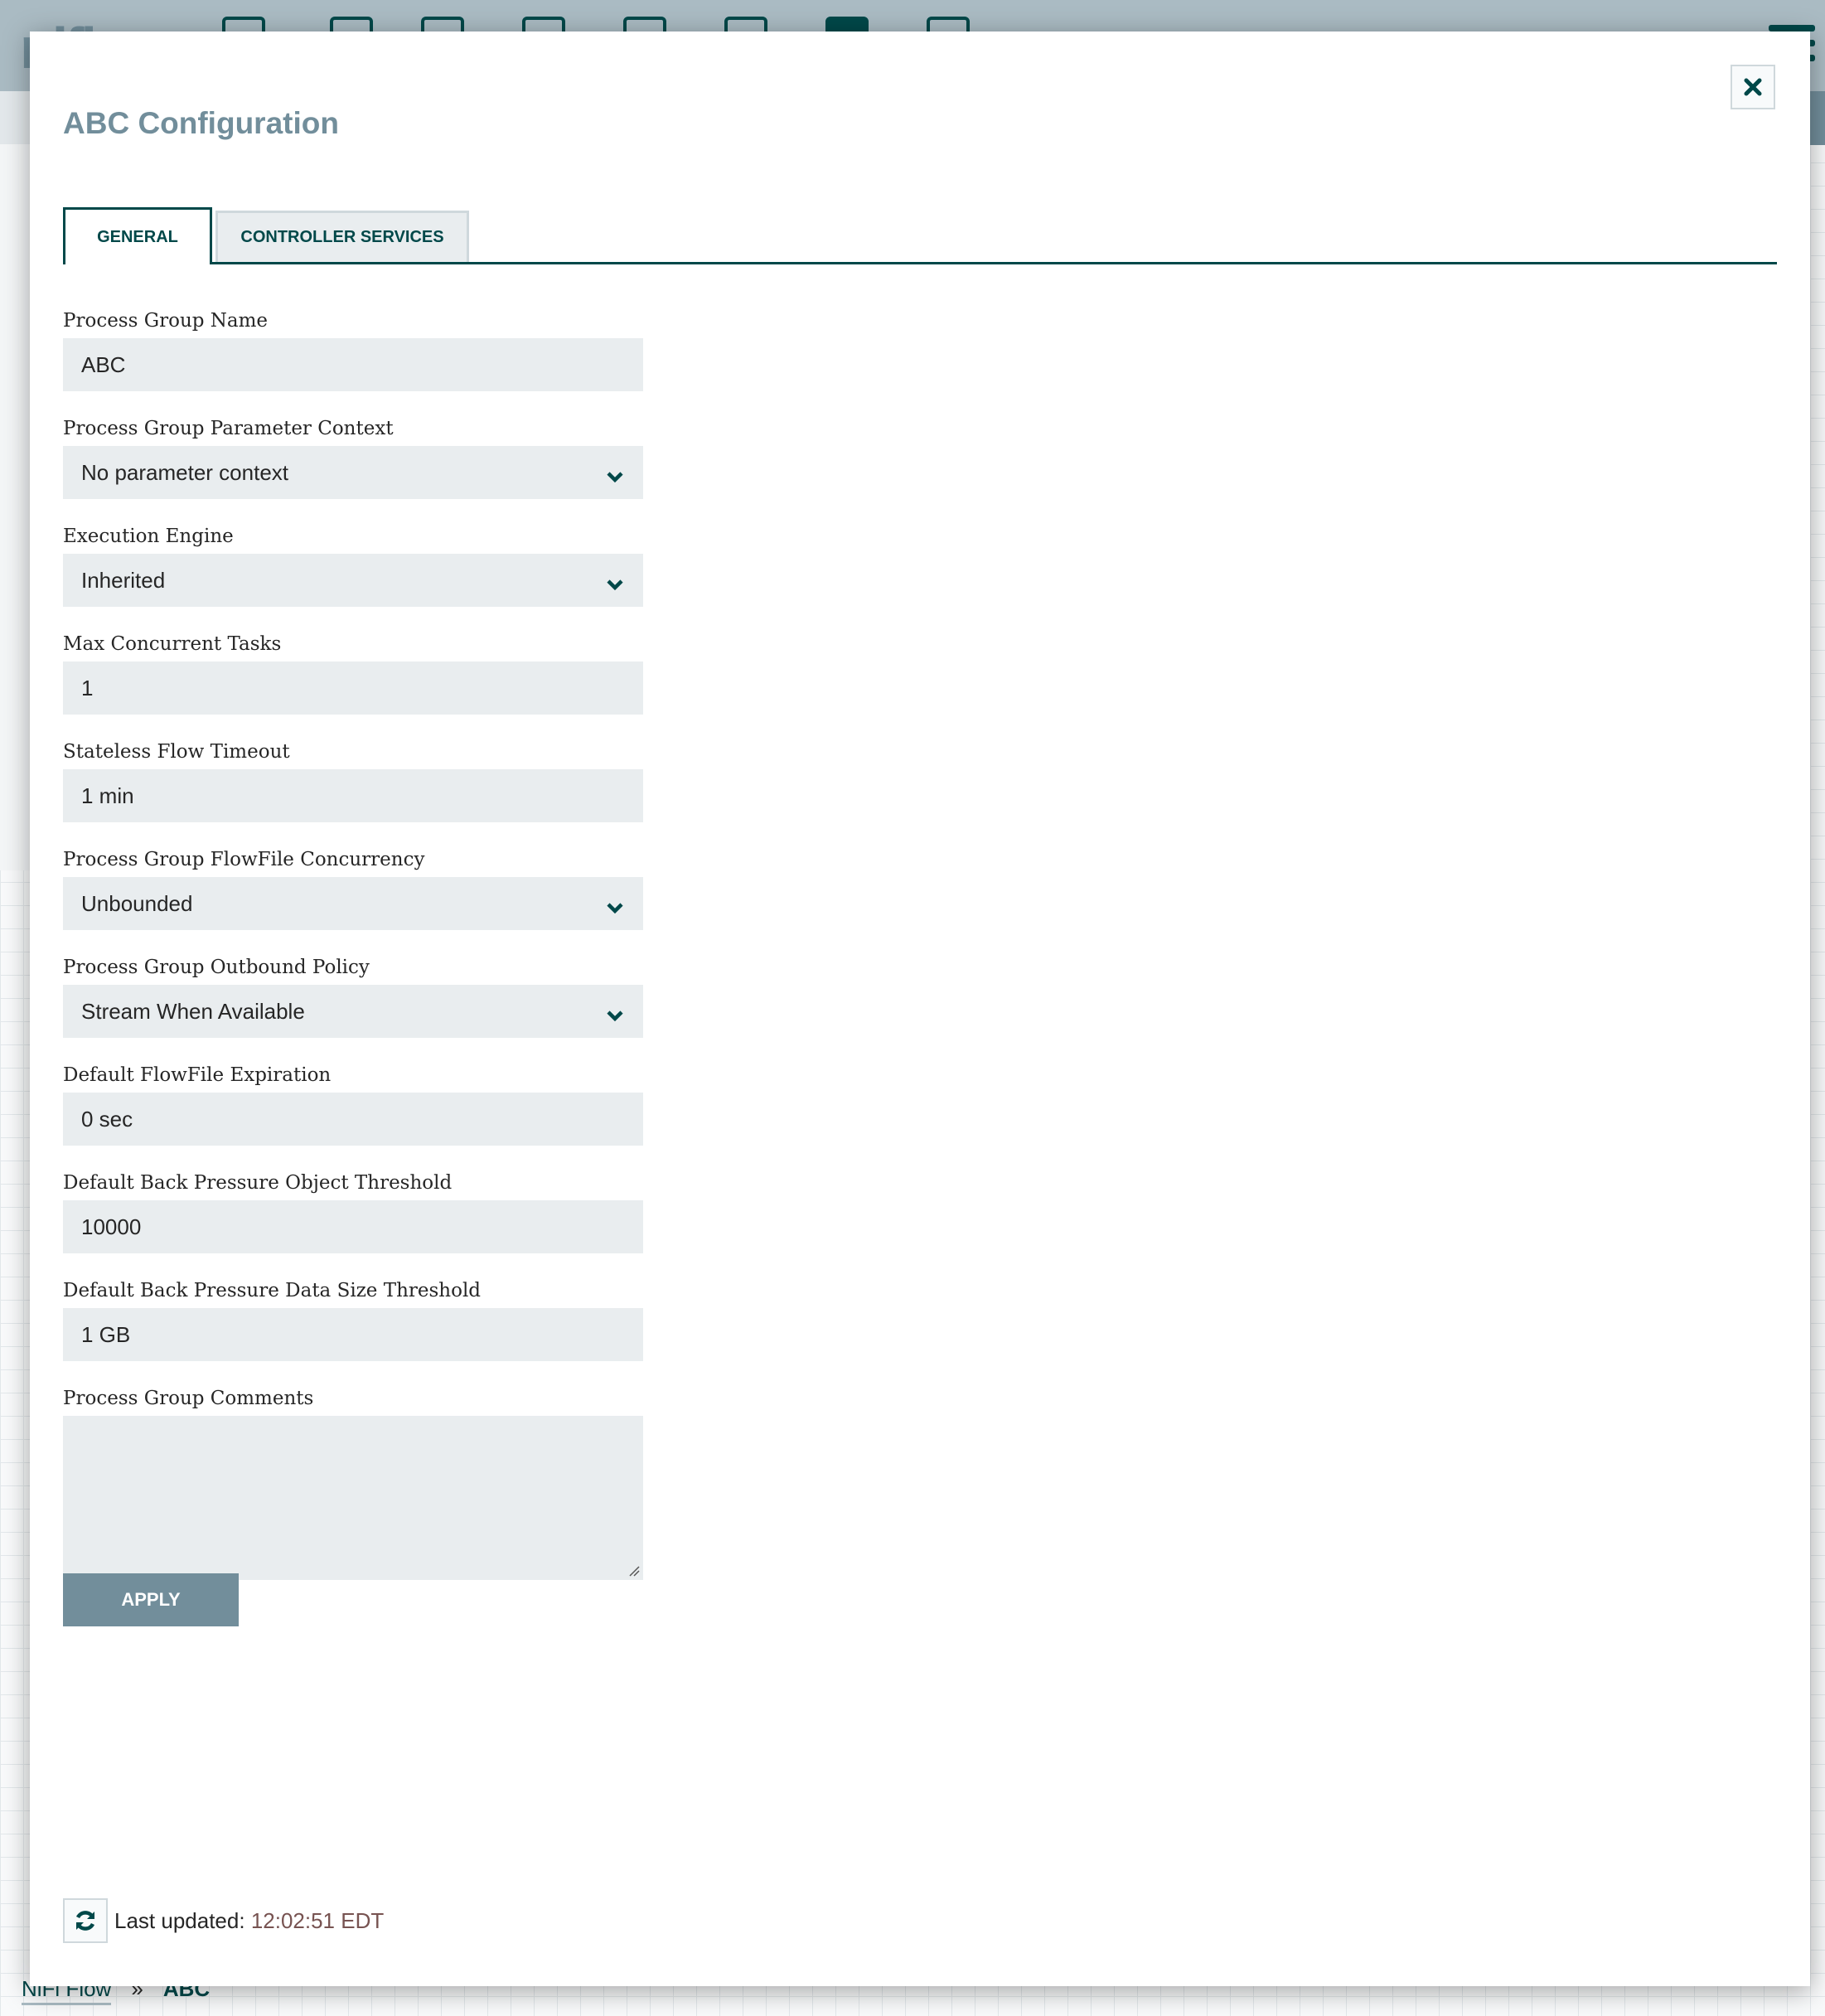 The width and height of the screenshot is (1825, 2016). Describe the element at coordinates (249, 1921) in the screenshot. I see `last-updated-text: Last updated: 12:02:51 EDT` at that location.